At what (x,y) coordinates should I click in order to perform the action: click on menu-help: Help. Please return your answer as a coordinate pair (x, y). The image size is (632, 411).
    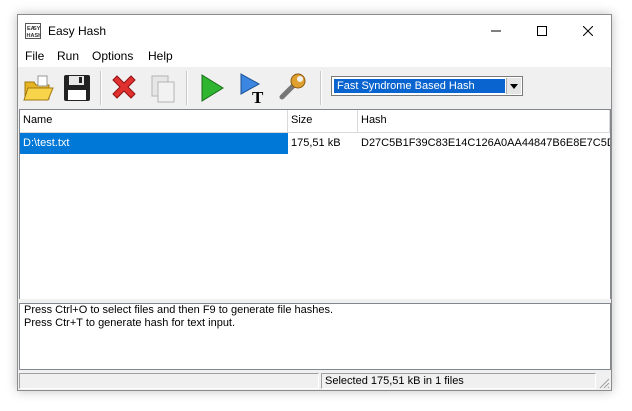
    Looking at the image, I should click on (160, 56).